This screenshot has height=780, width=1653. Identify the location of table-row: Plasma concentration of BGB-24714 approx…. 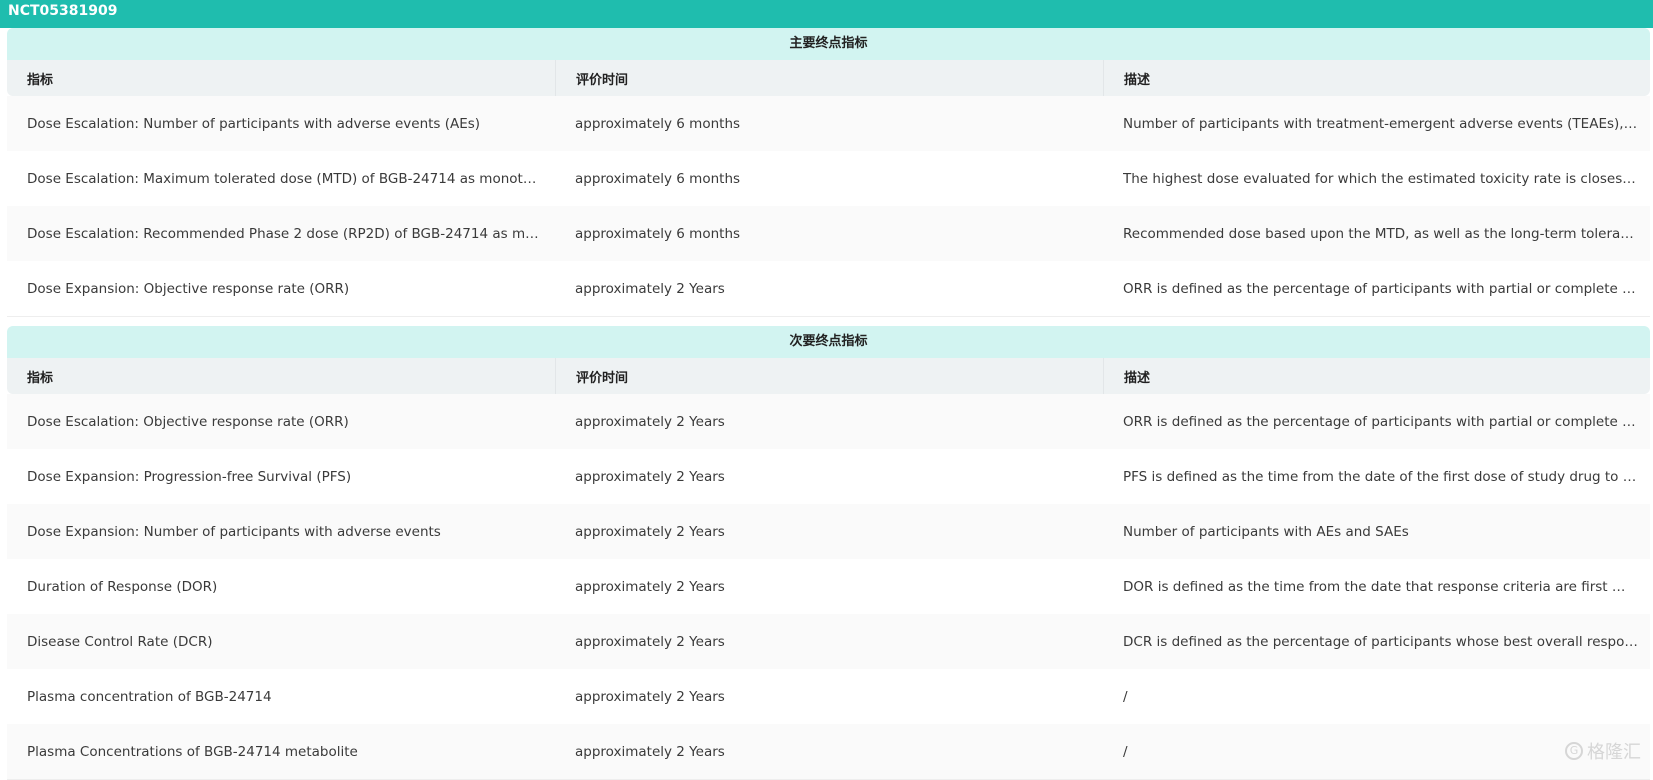
(828, 696).